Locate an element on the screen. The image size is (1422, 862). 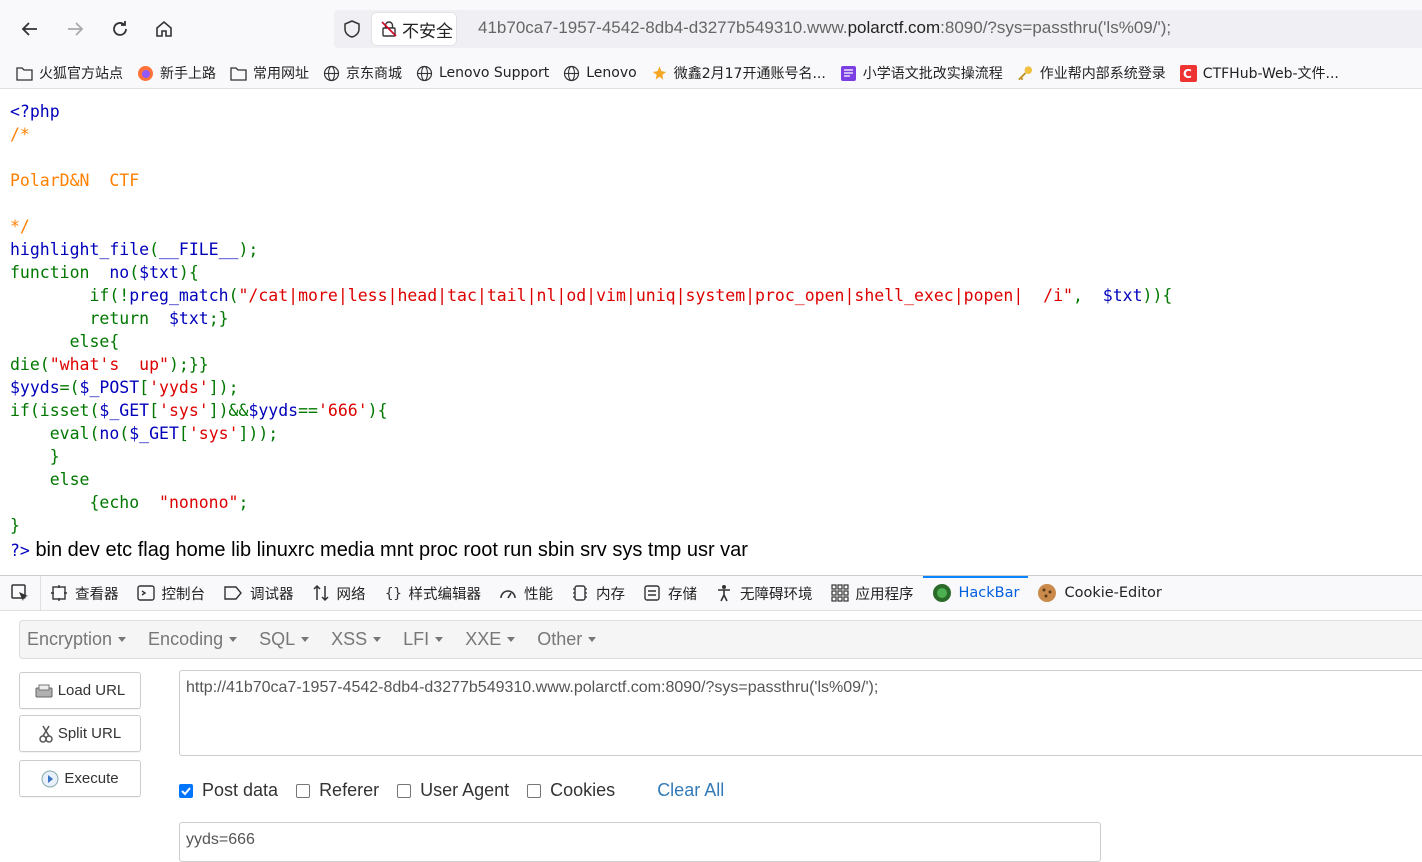
user-agent-option: User Agent is located at coordinates (453, 790).